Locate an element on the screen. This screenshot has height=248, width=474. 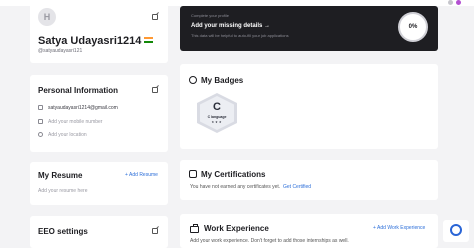
badge-name: C language is located at coordinates (217, 117).